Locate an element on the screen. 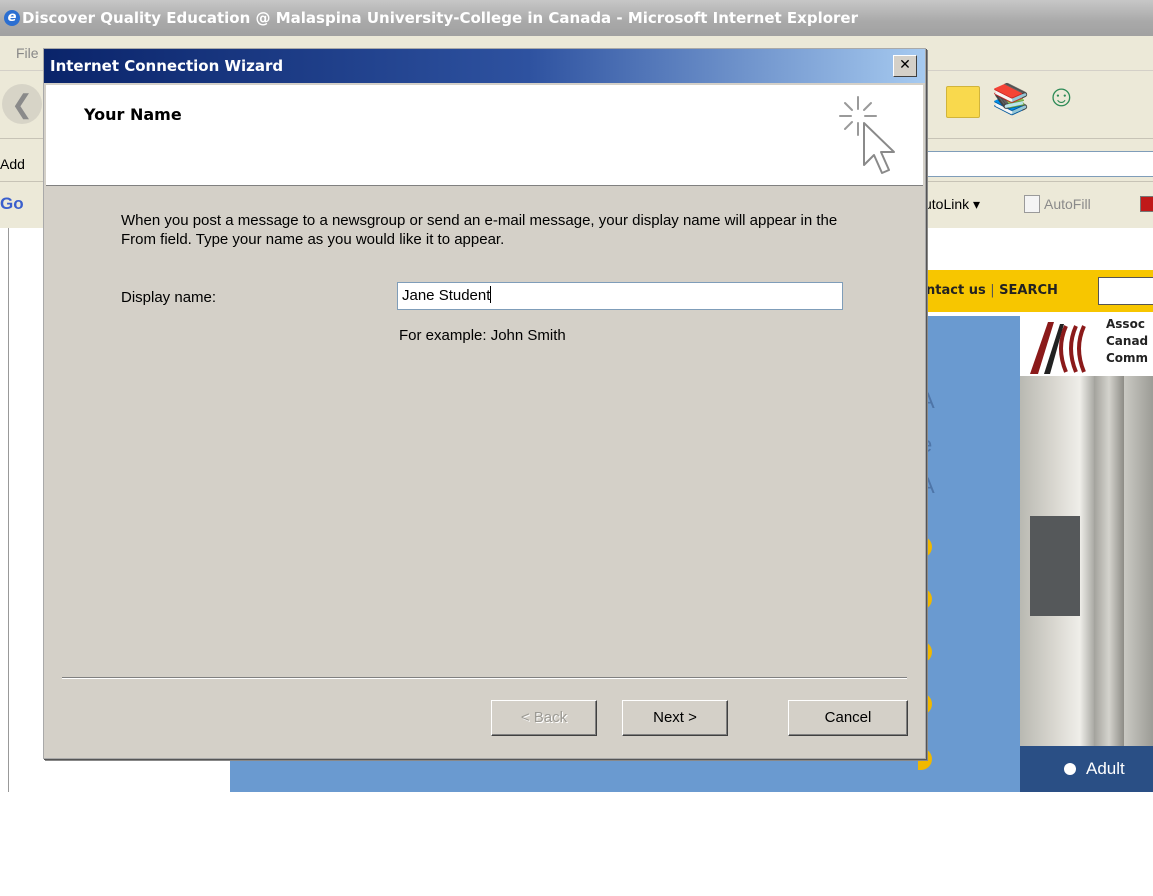 Image resolution: width=1153 pixels, height=896 pixels. autolink-label: utoLink is located at coordinates (947, 204).